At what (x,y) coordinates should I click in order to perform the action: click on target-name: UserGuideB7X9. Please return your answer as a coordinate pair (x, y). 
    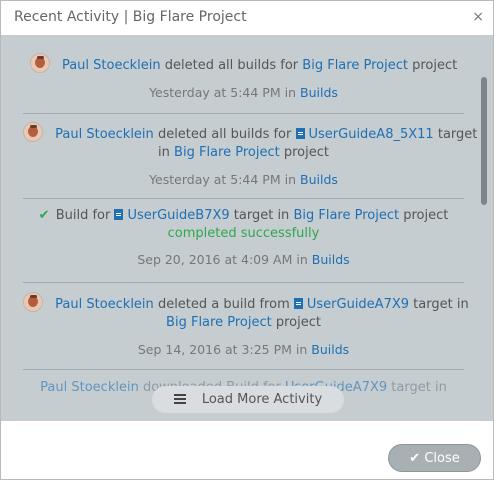
    Looking at the image, I should click on (178, 215).